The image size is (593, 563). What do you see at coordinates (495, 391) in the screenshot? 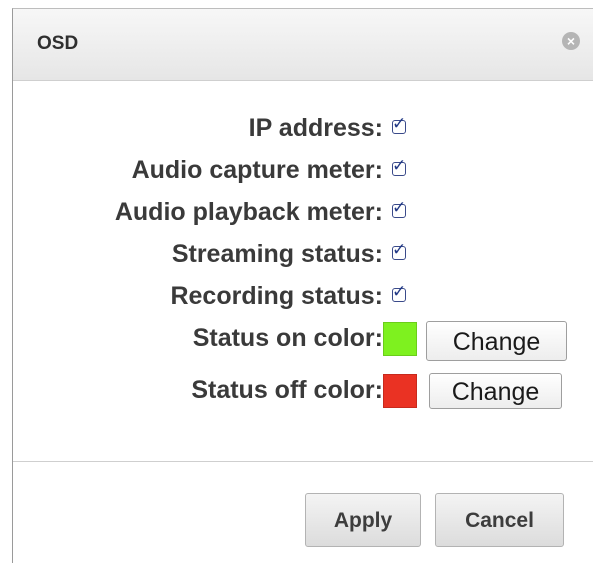
I see `status-off-change-button: Change` at bounding box center [495, 391].